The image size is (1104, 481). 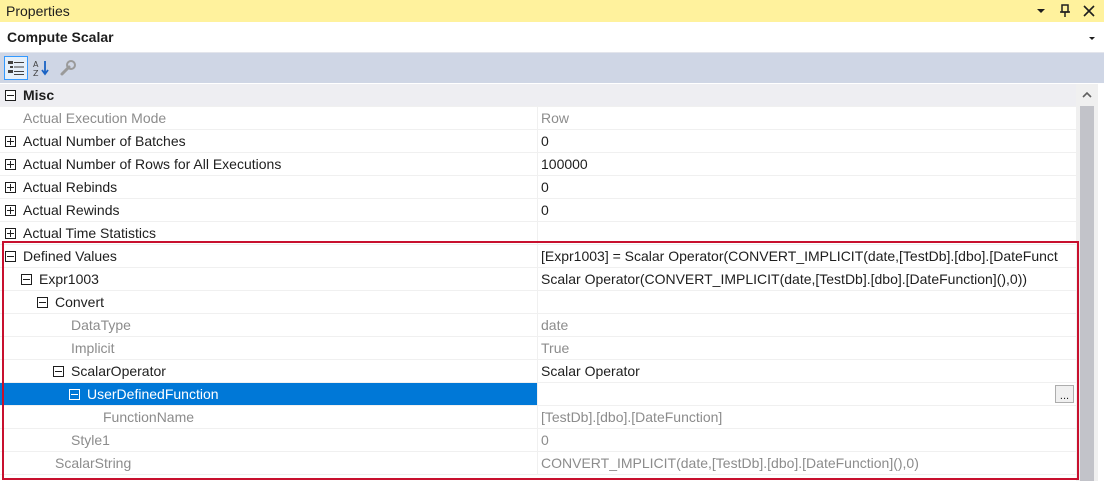 I want to click on property-name: Style1, so click(x=90, y=440).